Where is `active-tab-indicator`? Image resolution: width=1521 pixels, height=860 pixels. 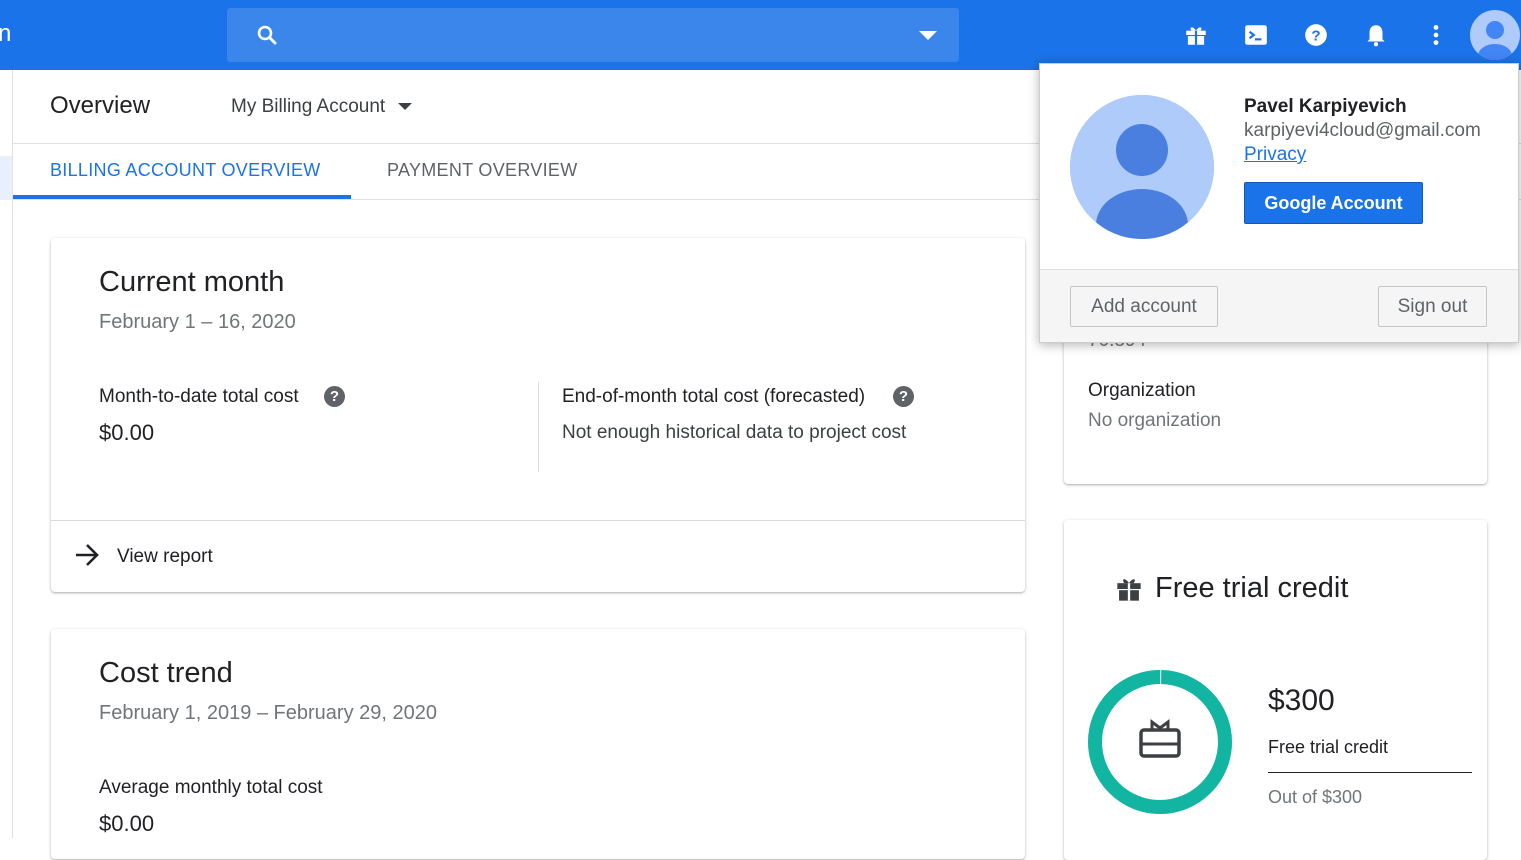 active-tab-indicator is located at coordinates (182, 197).